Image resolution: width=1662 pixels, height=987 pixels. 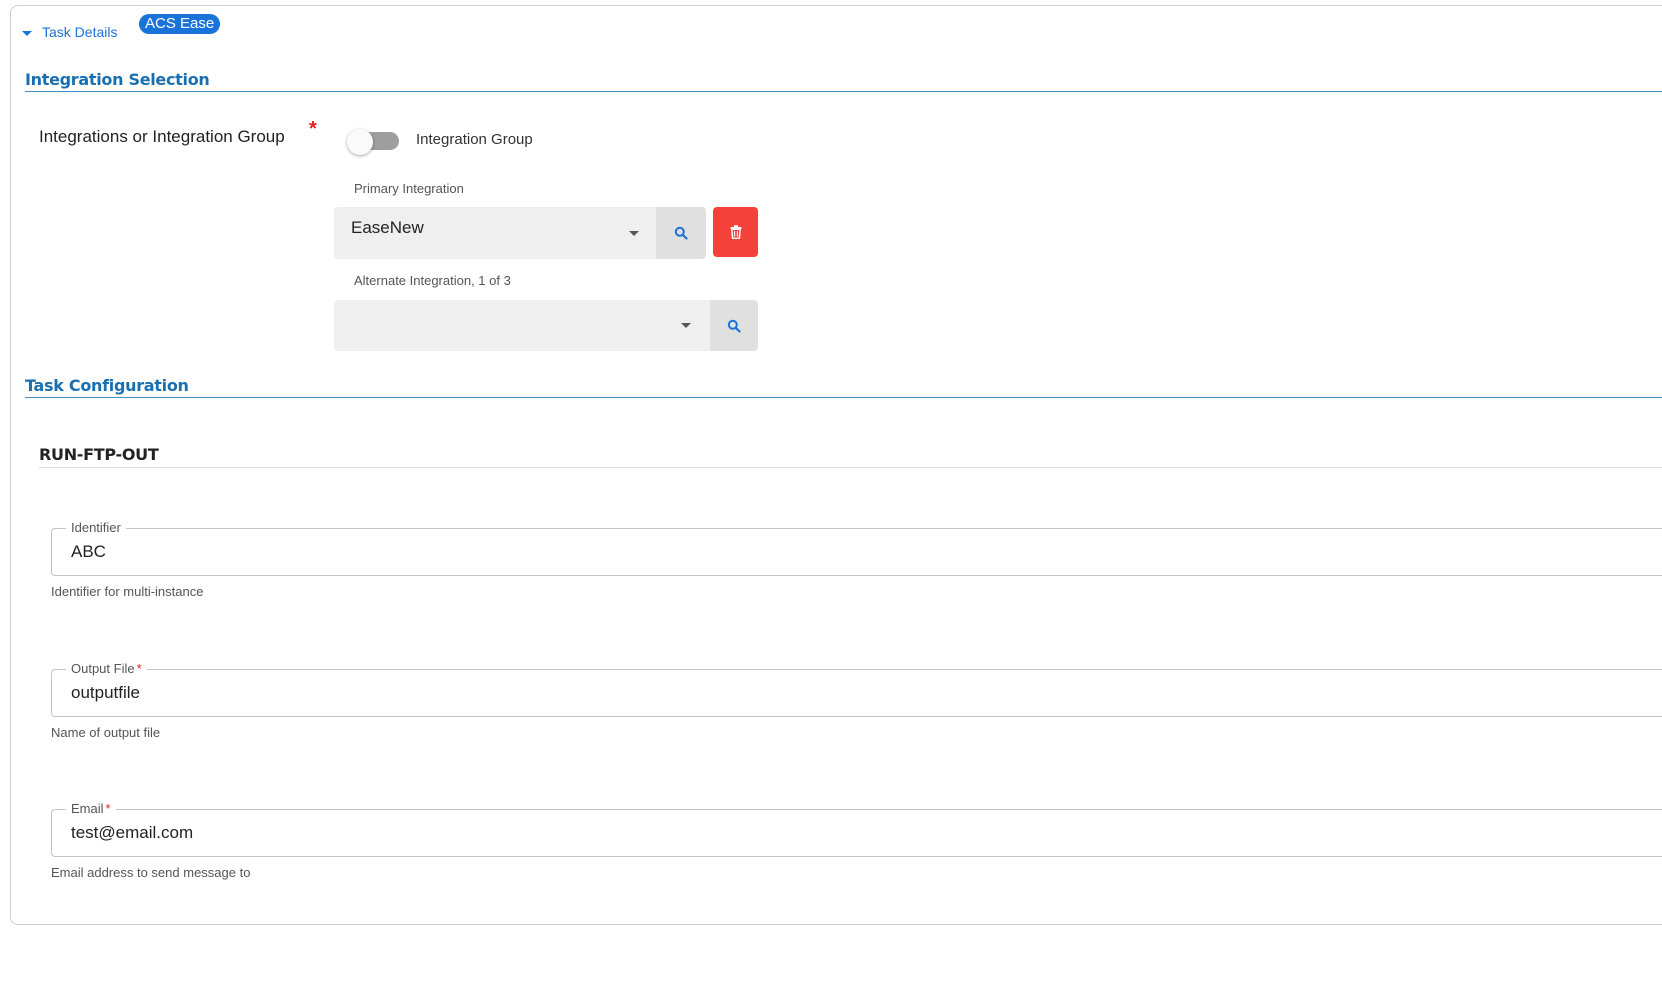 I want to click on primary-integration-label: Primary Integration, so click(x=409, y=188).